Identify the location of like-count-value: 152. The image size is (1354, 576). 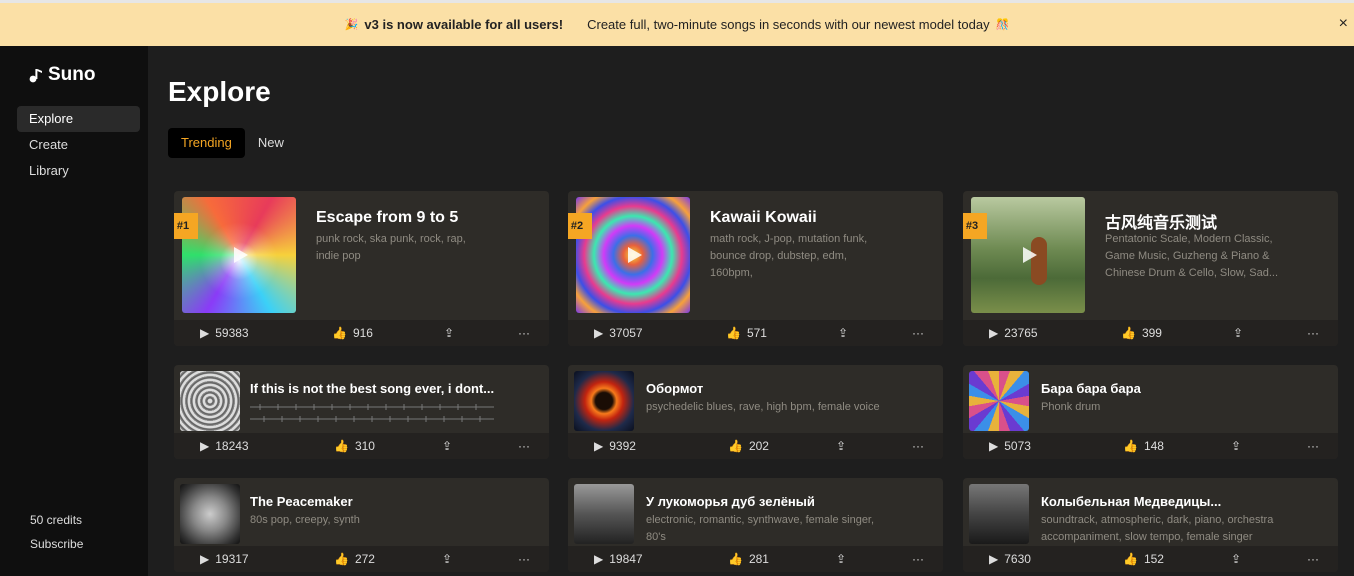
(1153, 559).